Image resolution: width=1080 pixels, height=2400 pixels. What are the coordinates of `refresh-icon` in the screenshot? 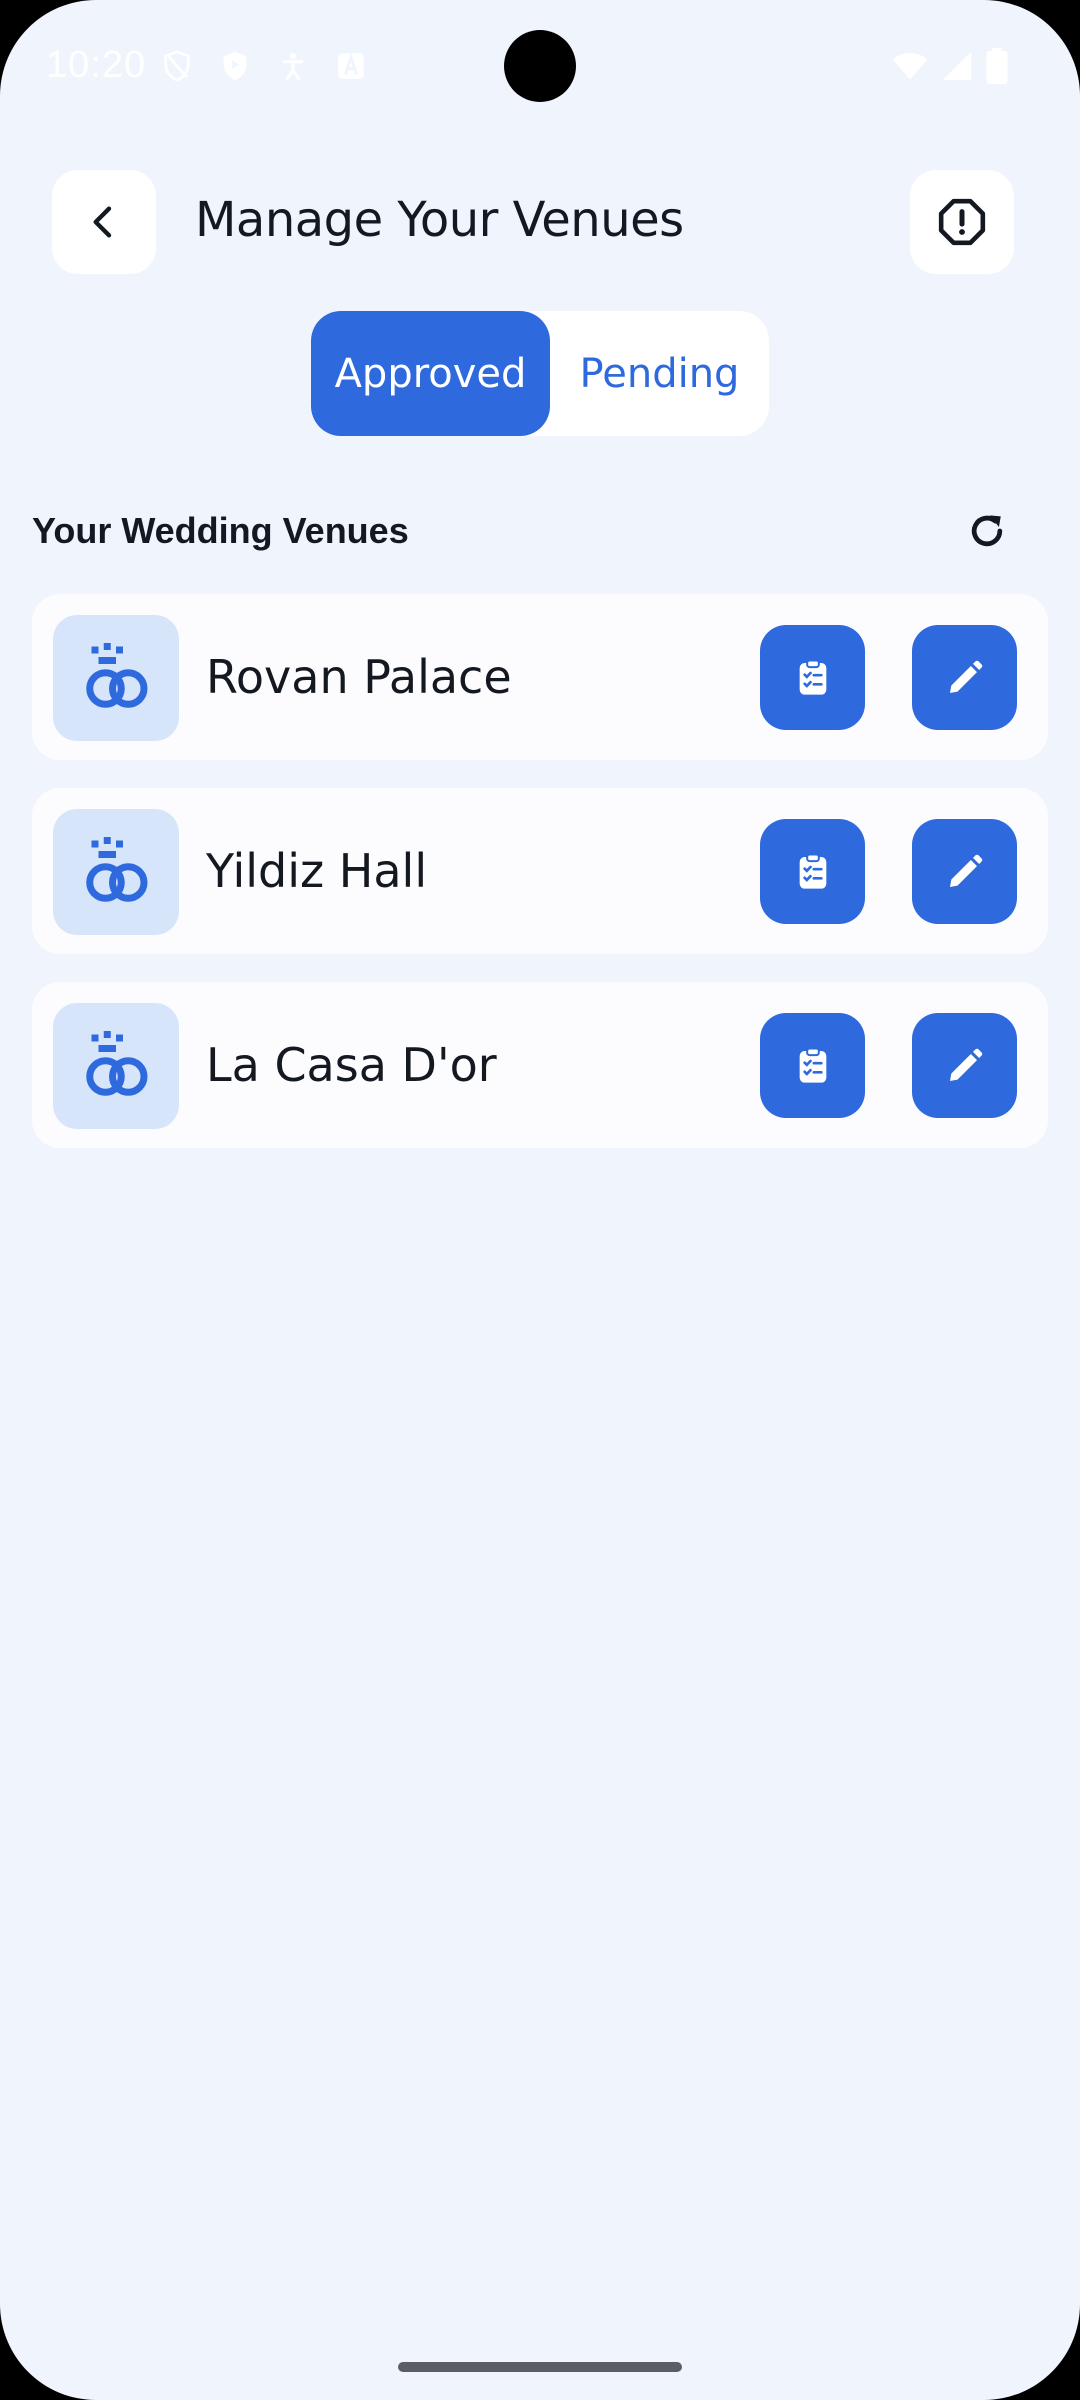 It's located at (987, 531).